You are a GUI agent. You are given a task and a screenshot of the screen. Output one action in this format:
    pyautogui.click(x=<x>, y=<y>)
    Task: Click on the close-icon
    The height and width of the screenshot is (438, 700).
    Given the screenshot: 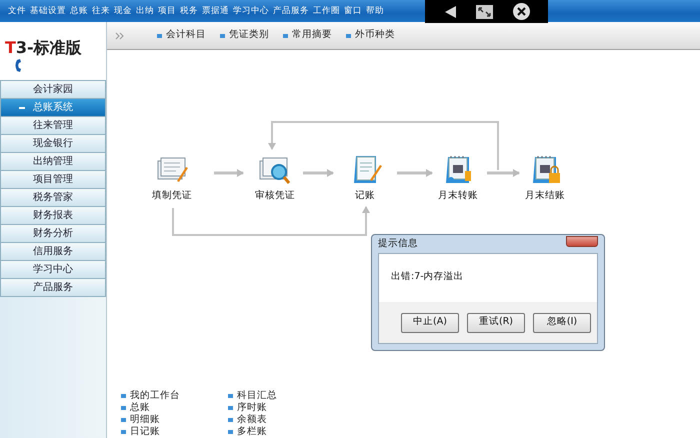 What is the action you would take?
    pyautogui.click(x=521, y=11)
    